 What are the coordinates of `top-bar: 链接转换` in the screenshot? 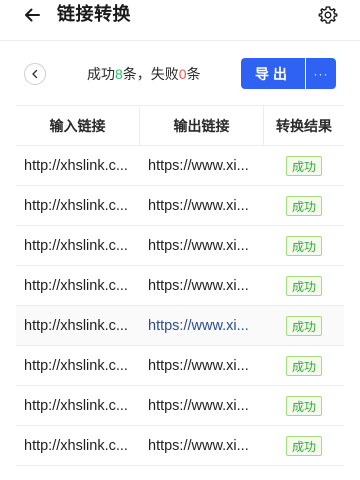 It's located at (180, 20).